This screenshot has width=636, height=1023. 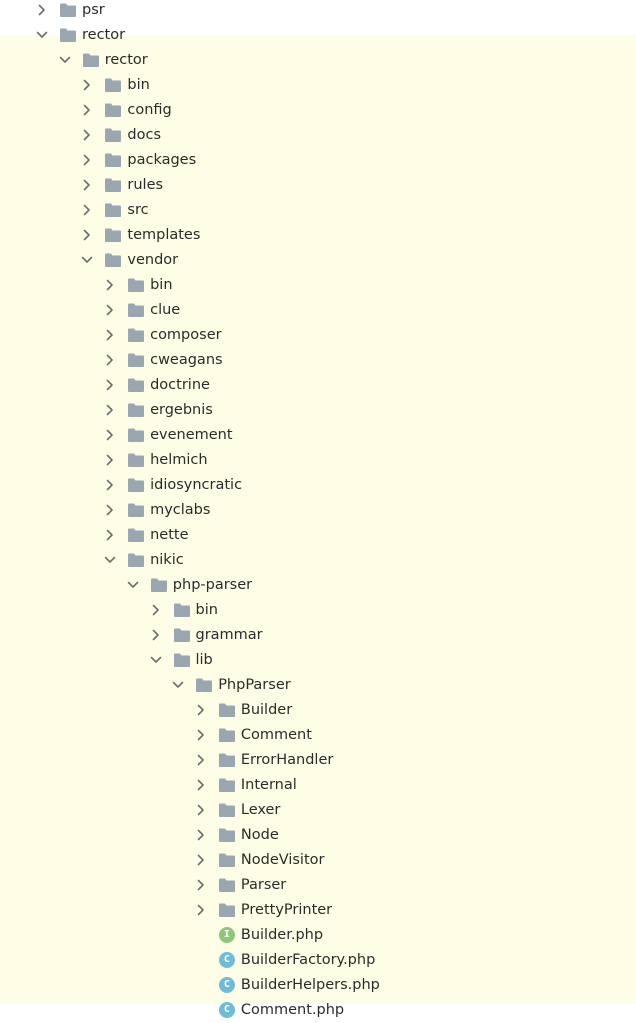 What do you see at coordinates (318, 635) in the screenshot?
I see `tree-folder-grammar: grammar` at bounding box center [318, 635].